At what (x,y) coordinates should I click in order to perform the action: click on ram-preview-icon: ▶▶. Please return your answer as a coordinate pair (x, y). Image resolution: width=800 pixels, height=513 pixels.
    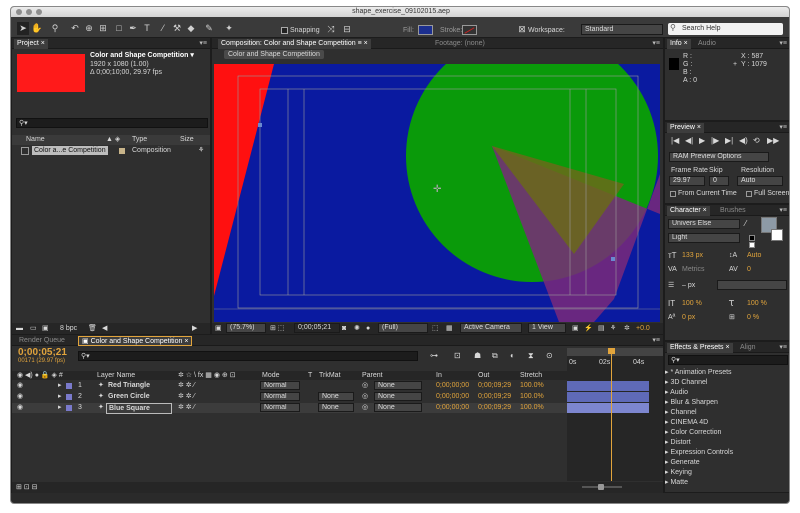
    Looking at the image, I should click on (773, 140).